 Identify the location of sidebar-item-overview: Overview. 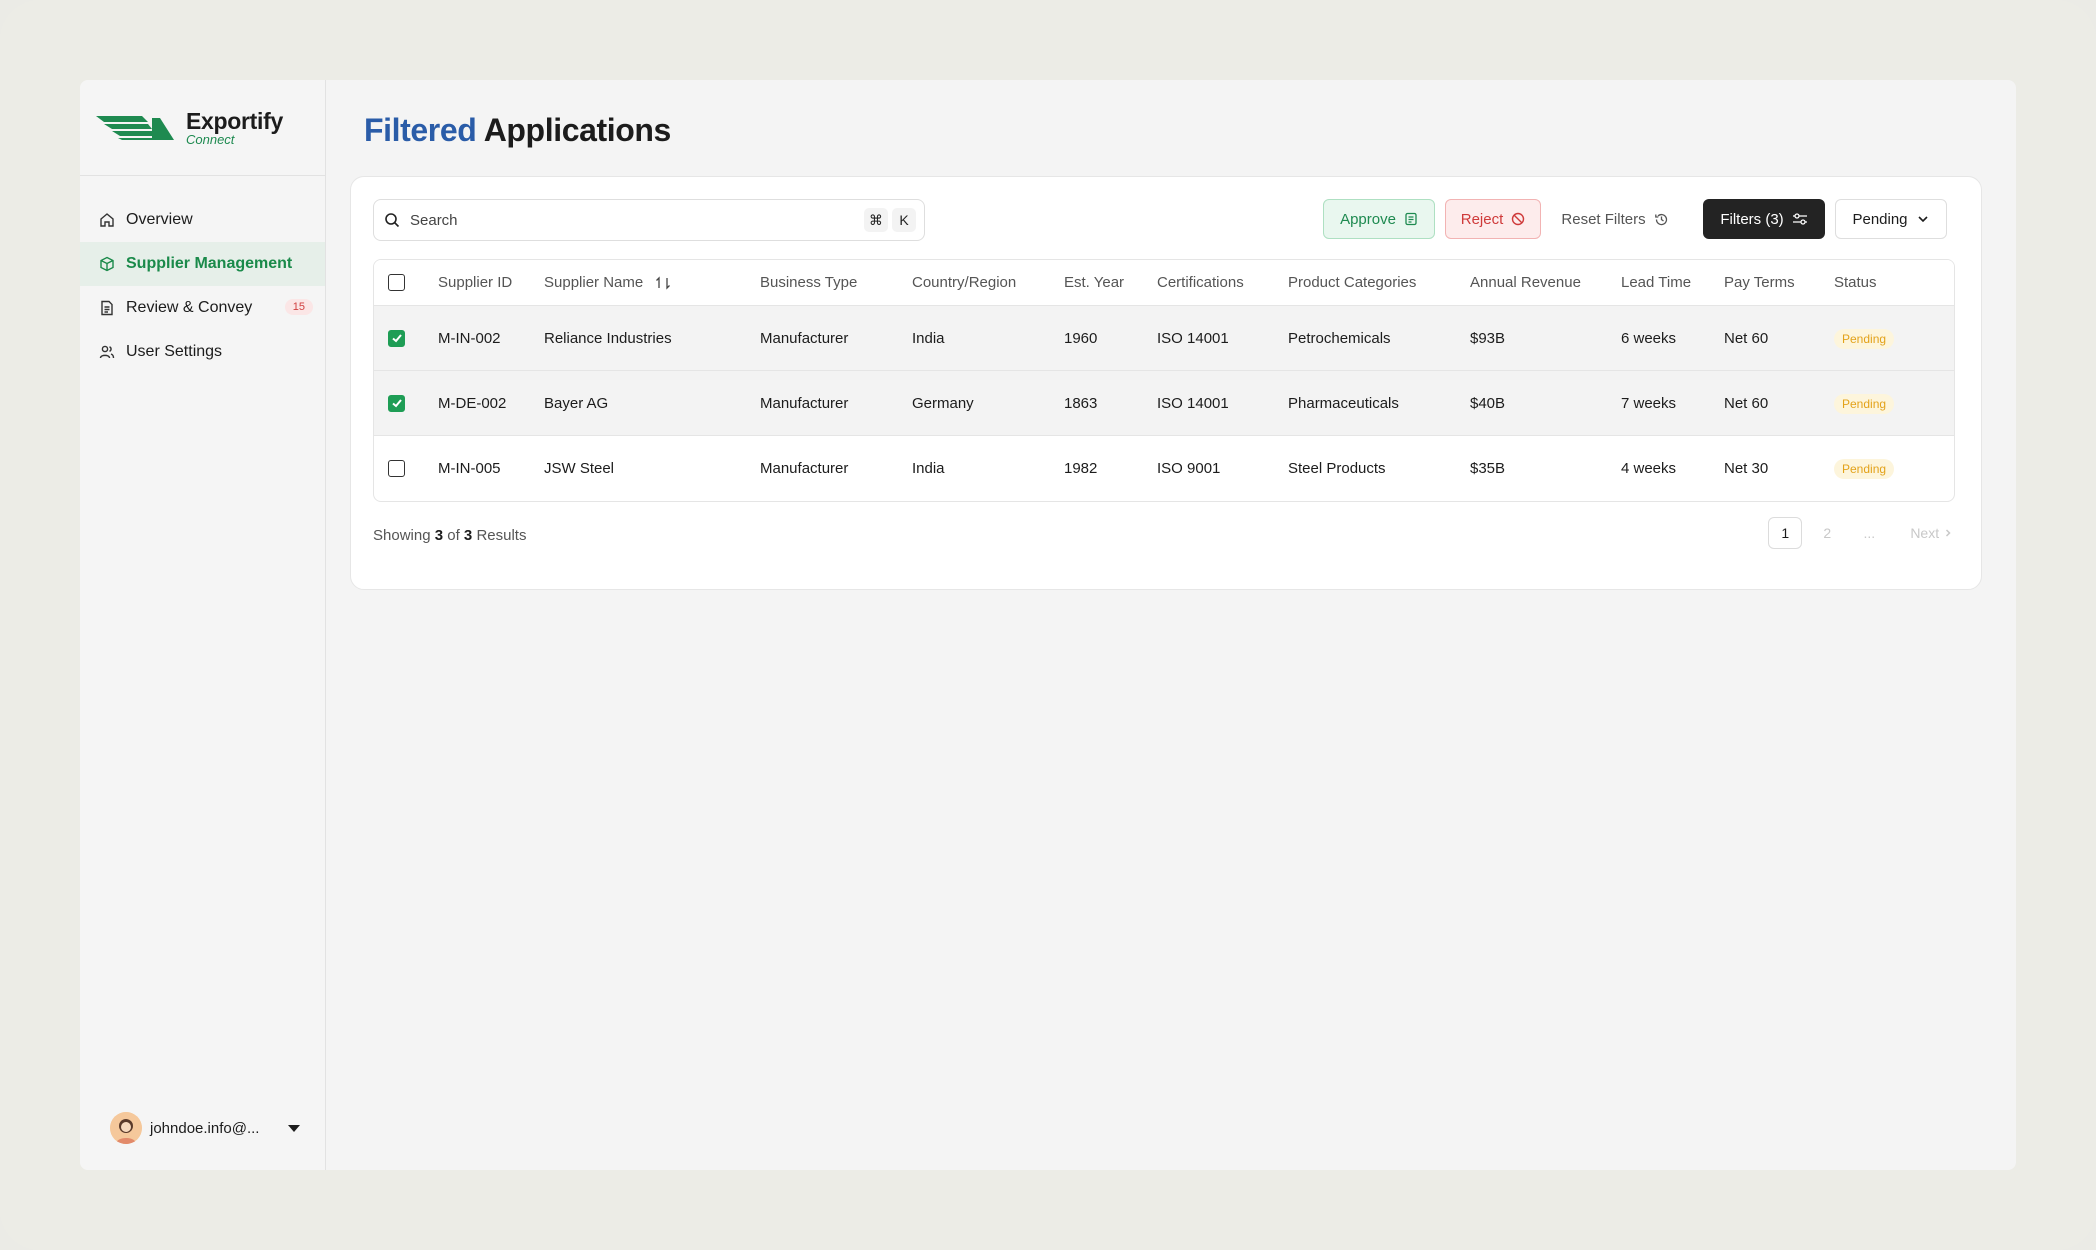
(202, 220).